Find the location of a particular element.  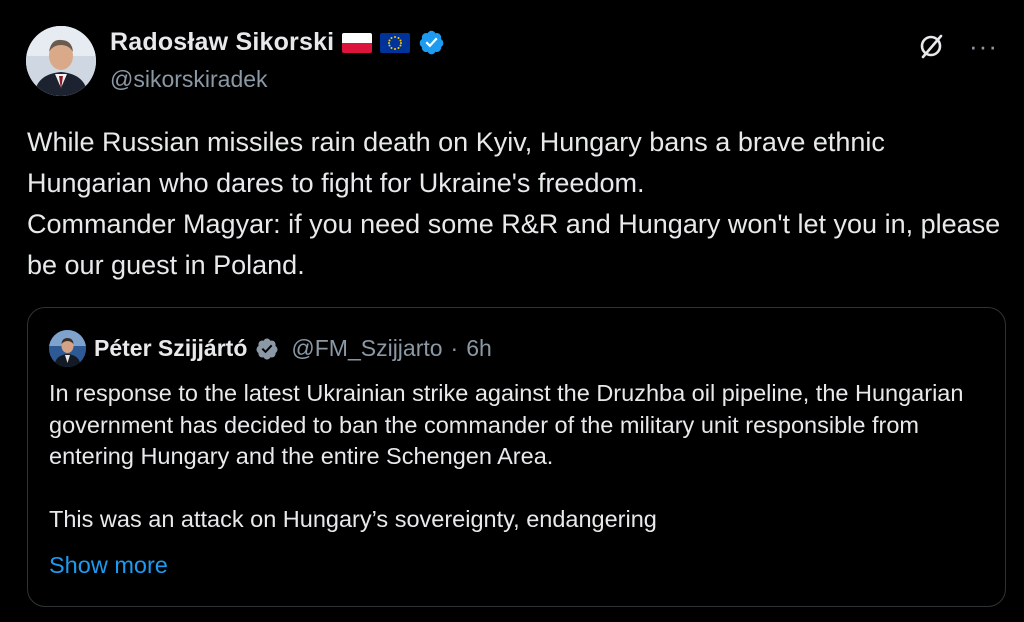

quoted-author-handle: @FM_Szijjarto is located at coordinates (366, 348).